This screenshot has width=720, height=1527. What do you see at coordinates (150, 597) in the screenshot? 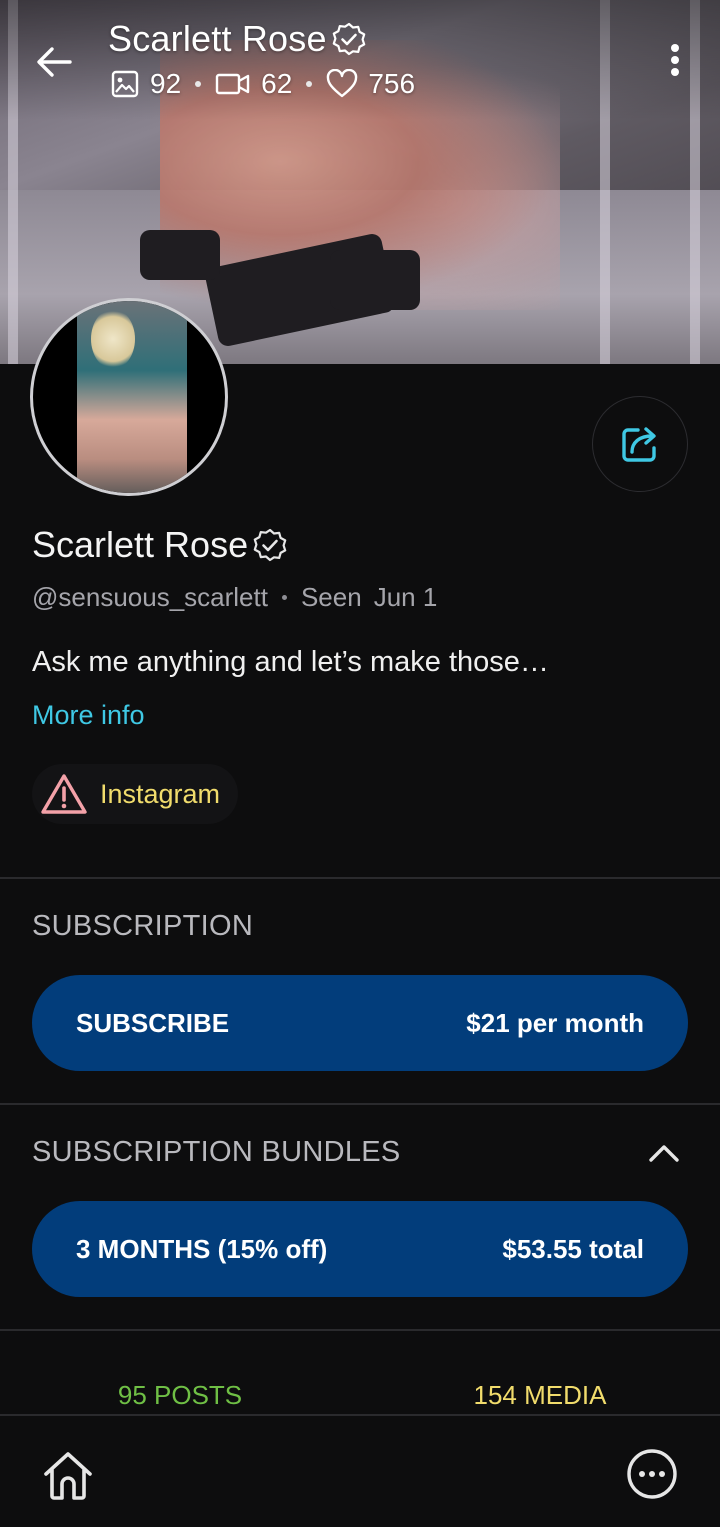
I see `profile-handle: @sensuous_scarlett` at bounding box center [150, 597].